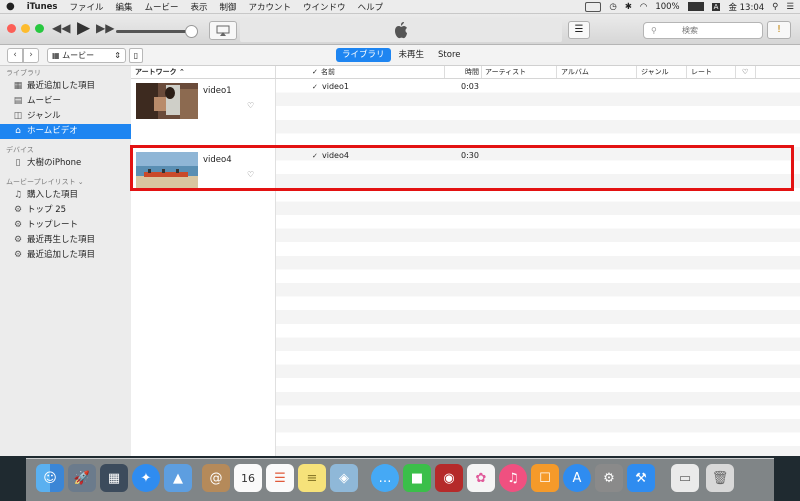 The height and width of the screenshot is (501, 800). Describe the element at coordinates (86, 7) in the screenshot. I see `menu-file: ファイル` at that location.